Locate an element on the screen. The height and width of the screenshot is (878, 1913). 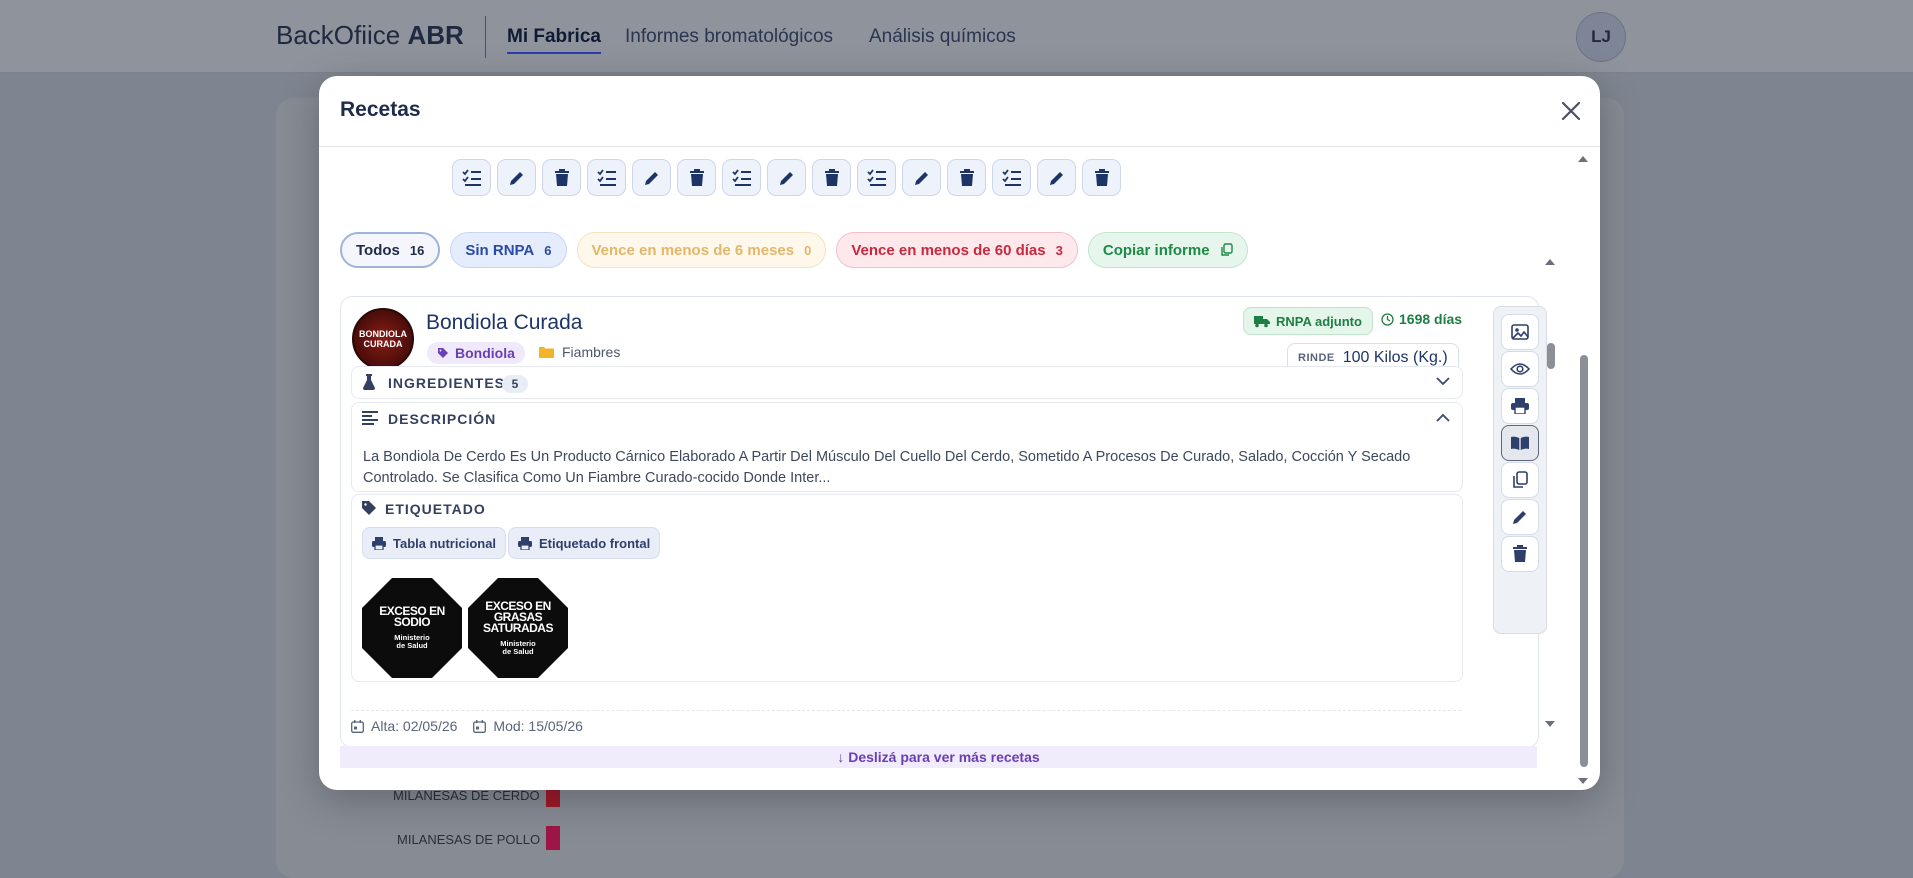
flask-icon is located at coordinates (369, 382).